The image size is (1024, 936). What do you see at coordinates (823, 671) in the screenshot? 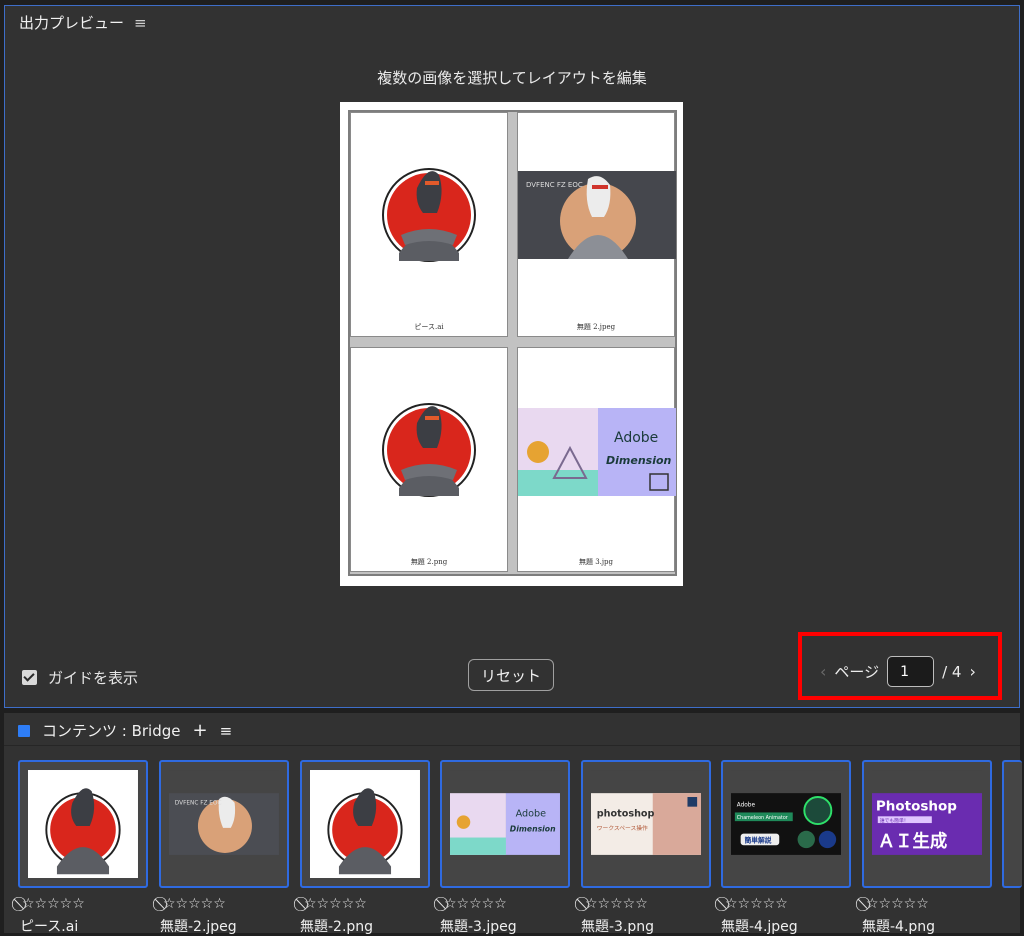
I see `prev-page-icon: ‹` at bounding box center [823, 671].